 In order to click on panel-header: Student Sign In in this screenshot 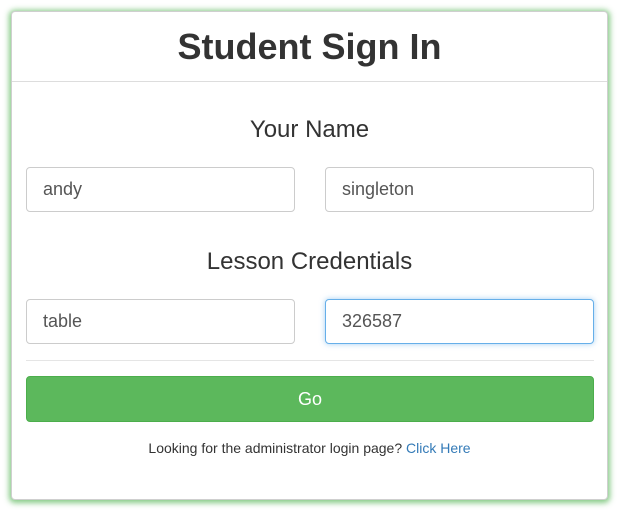, I will do `click(309, 47)`.